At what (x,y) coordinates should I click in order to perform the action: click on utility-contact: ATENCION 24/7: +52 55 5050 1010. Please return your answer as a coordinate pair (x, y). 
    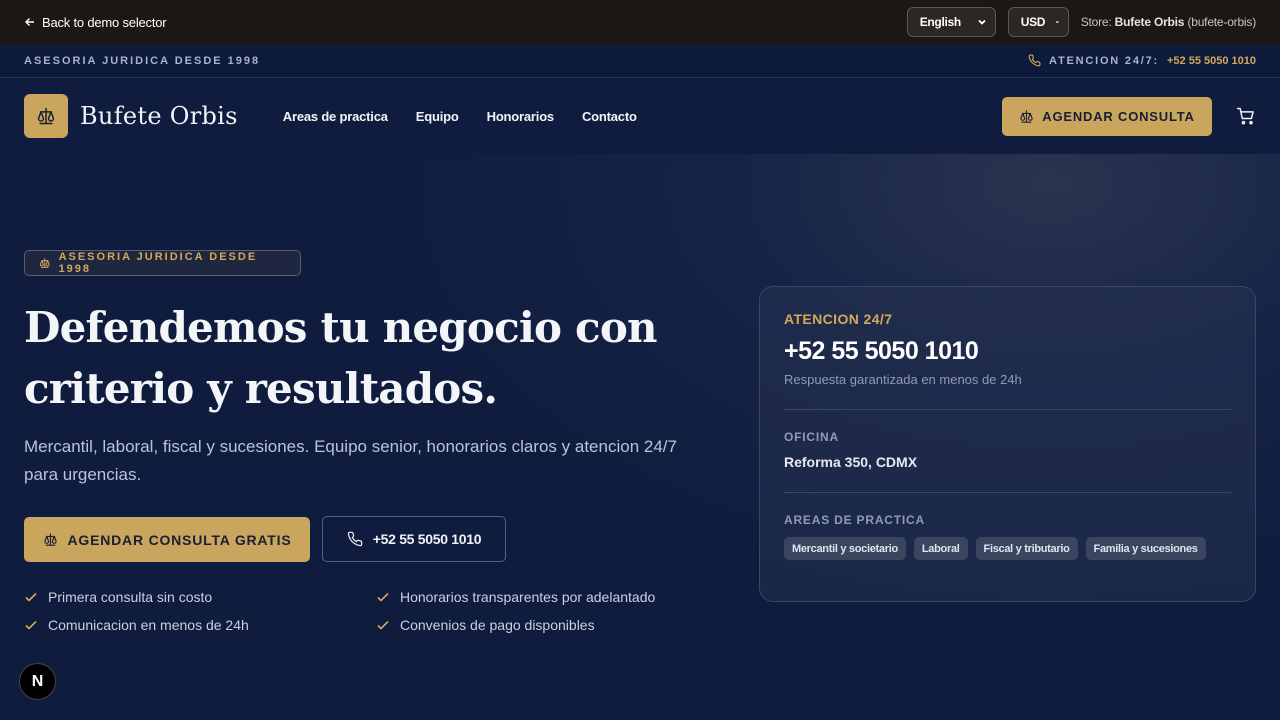
    Looking at the image, I should click on (1142, 60).